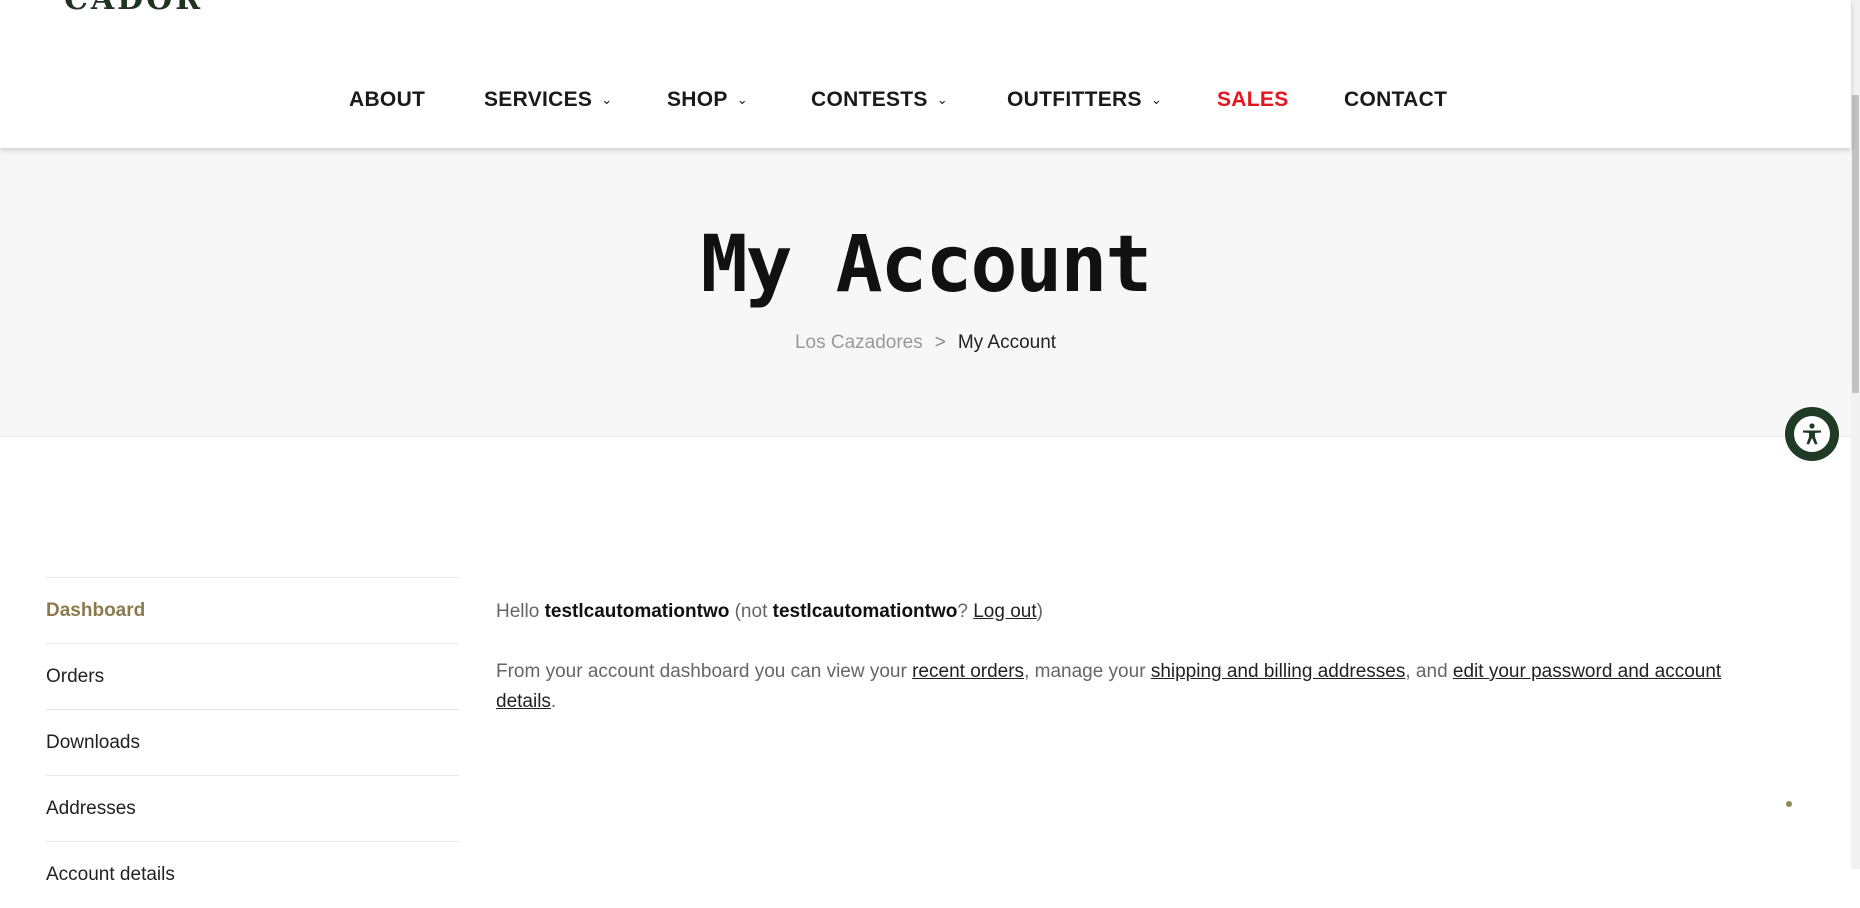 This screenshot has width=1860, height=908. What do you see at coordinates (518, 611) in the screenshot?
I see `greeting-hello: Hello` at bounding box center [518, 611].